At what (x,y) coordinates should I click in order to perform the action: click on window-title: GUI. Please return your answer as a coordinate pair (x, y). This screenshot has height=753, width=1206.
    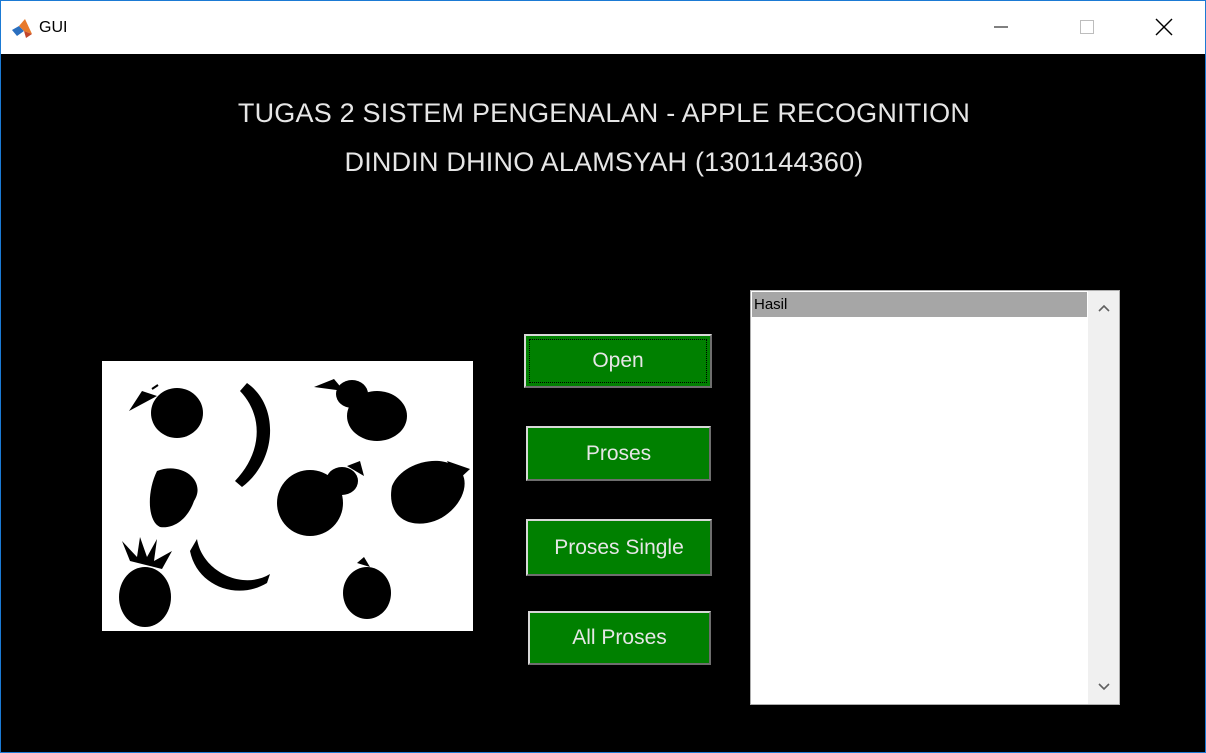
    Looking at the image, I should click on (53, 27).